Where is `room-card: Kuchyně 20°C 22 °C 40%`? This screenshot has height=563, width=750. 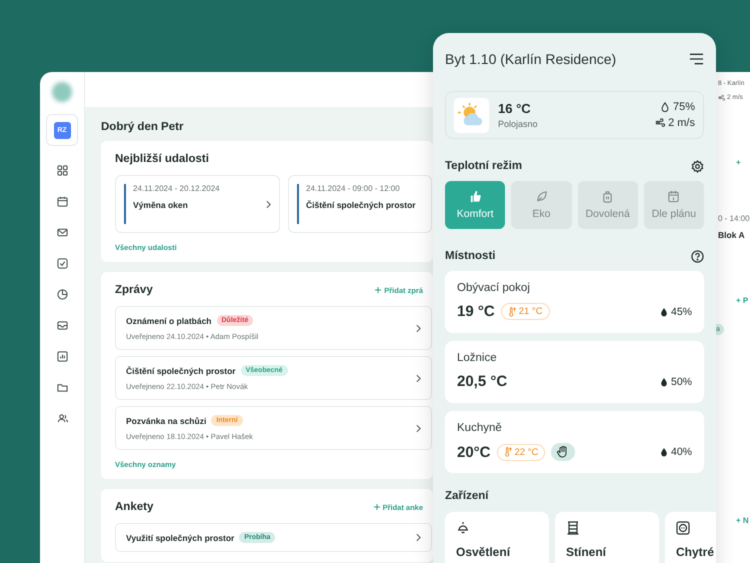 room-card: Kuchyně 20°C 22 °C 40% is located at coordinates (574, 442).